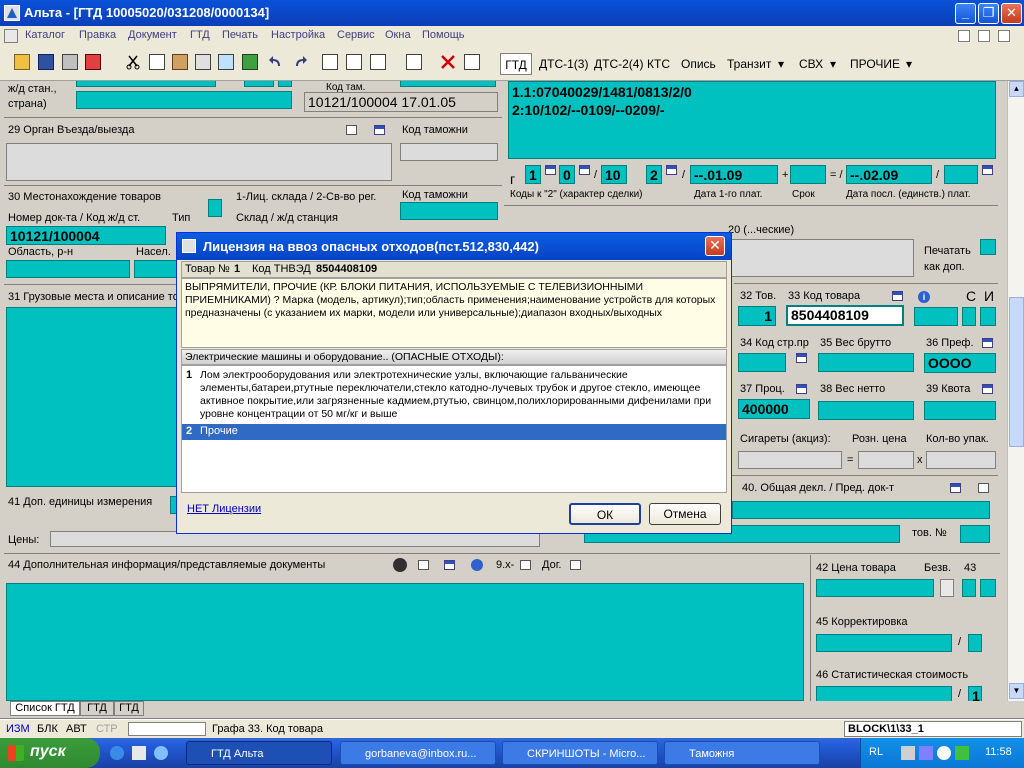  I want to click on f44-note-icon, so click(423, 565).